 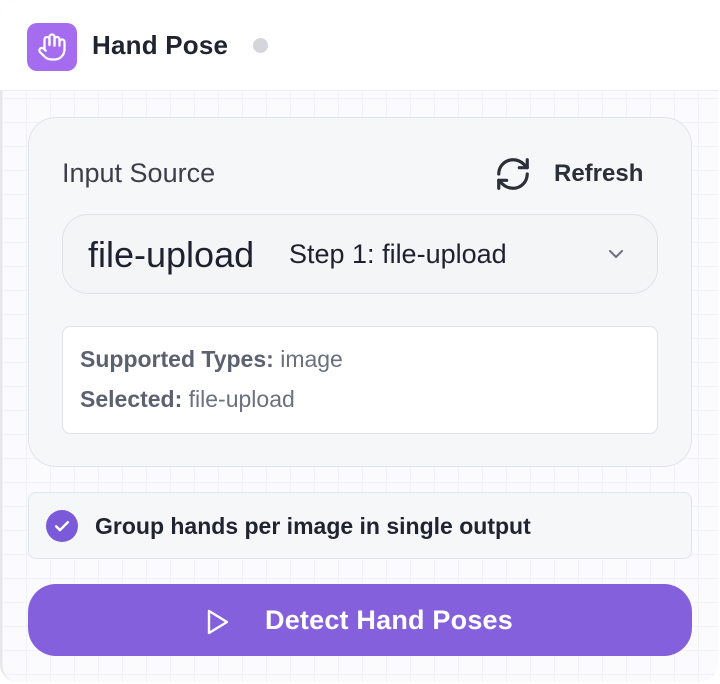 I want to click on selected-source-name: file-upload, so click(x=171, y=254).